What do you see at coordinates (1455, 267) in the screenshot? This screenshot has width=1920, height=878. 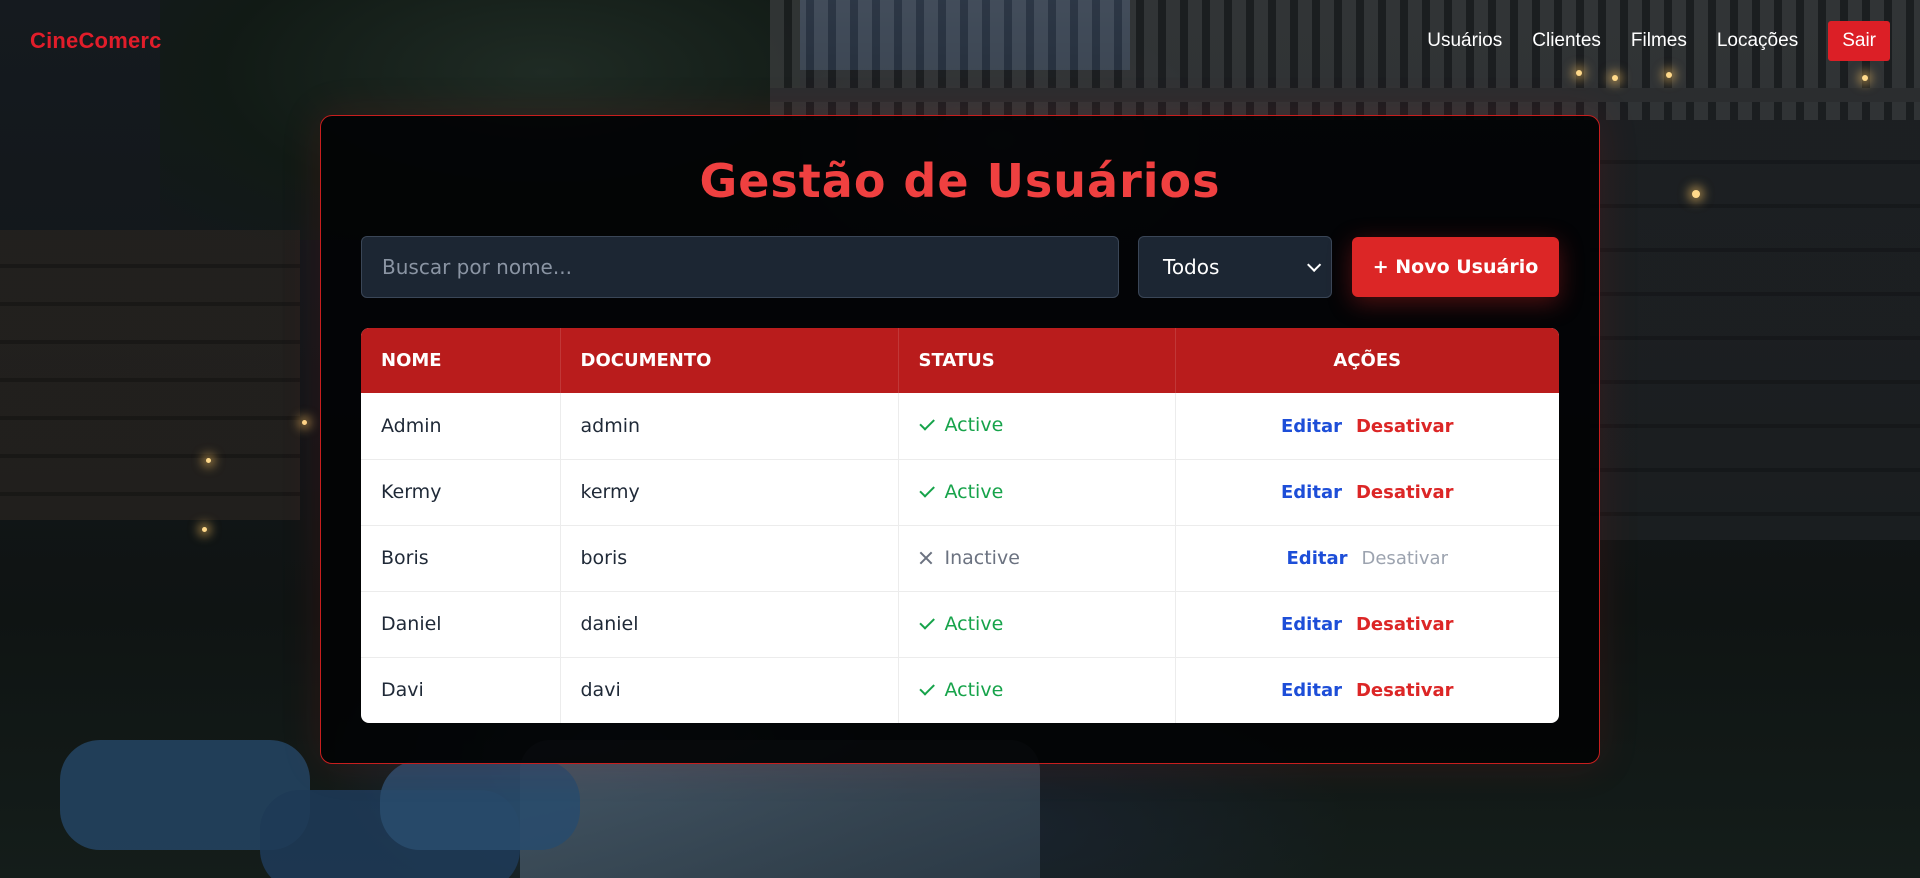 I see `new-user-button: + Novo Usuário` at bounding box center [1455, 267].